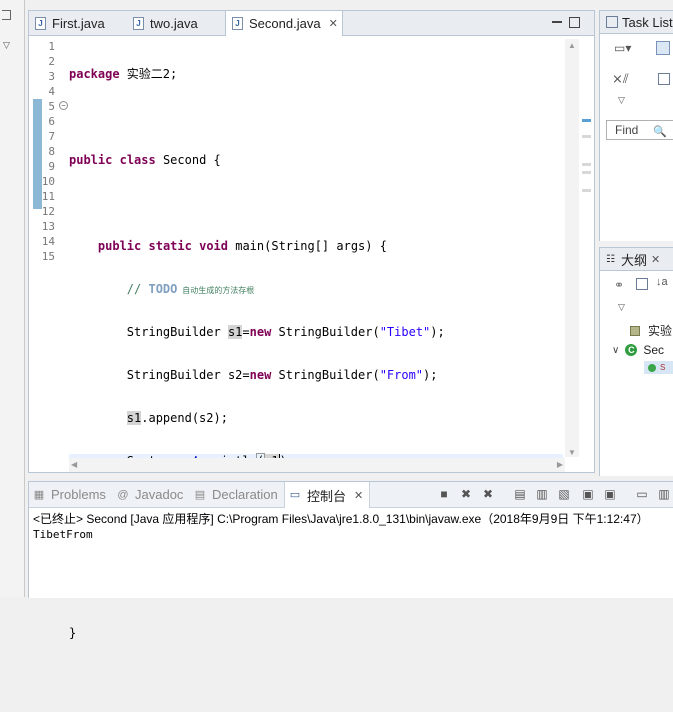 Image resolution: width=673 pixels, height=712 pixels. Describe the element at coordinates (615, 350) in the screenshot. I see `chevron-down-icon: ∨` at that location.